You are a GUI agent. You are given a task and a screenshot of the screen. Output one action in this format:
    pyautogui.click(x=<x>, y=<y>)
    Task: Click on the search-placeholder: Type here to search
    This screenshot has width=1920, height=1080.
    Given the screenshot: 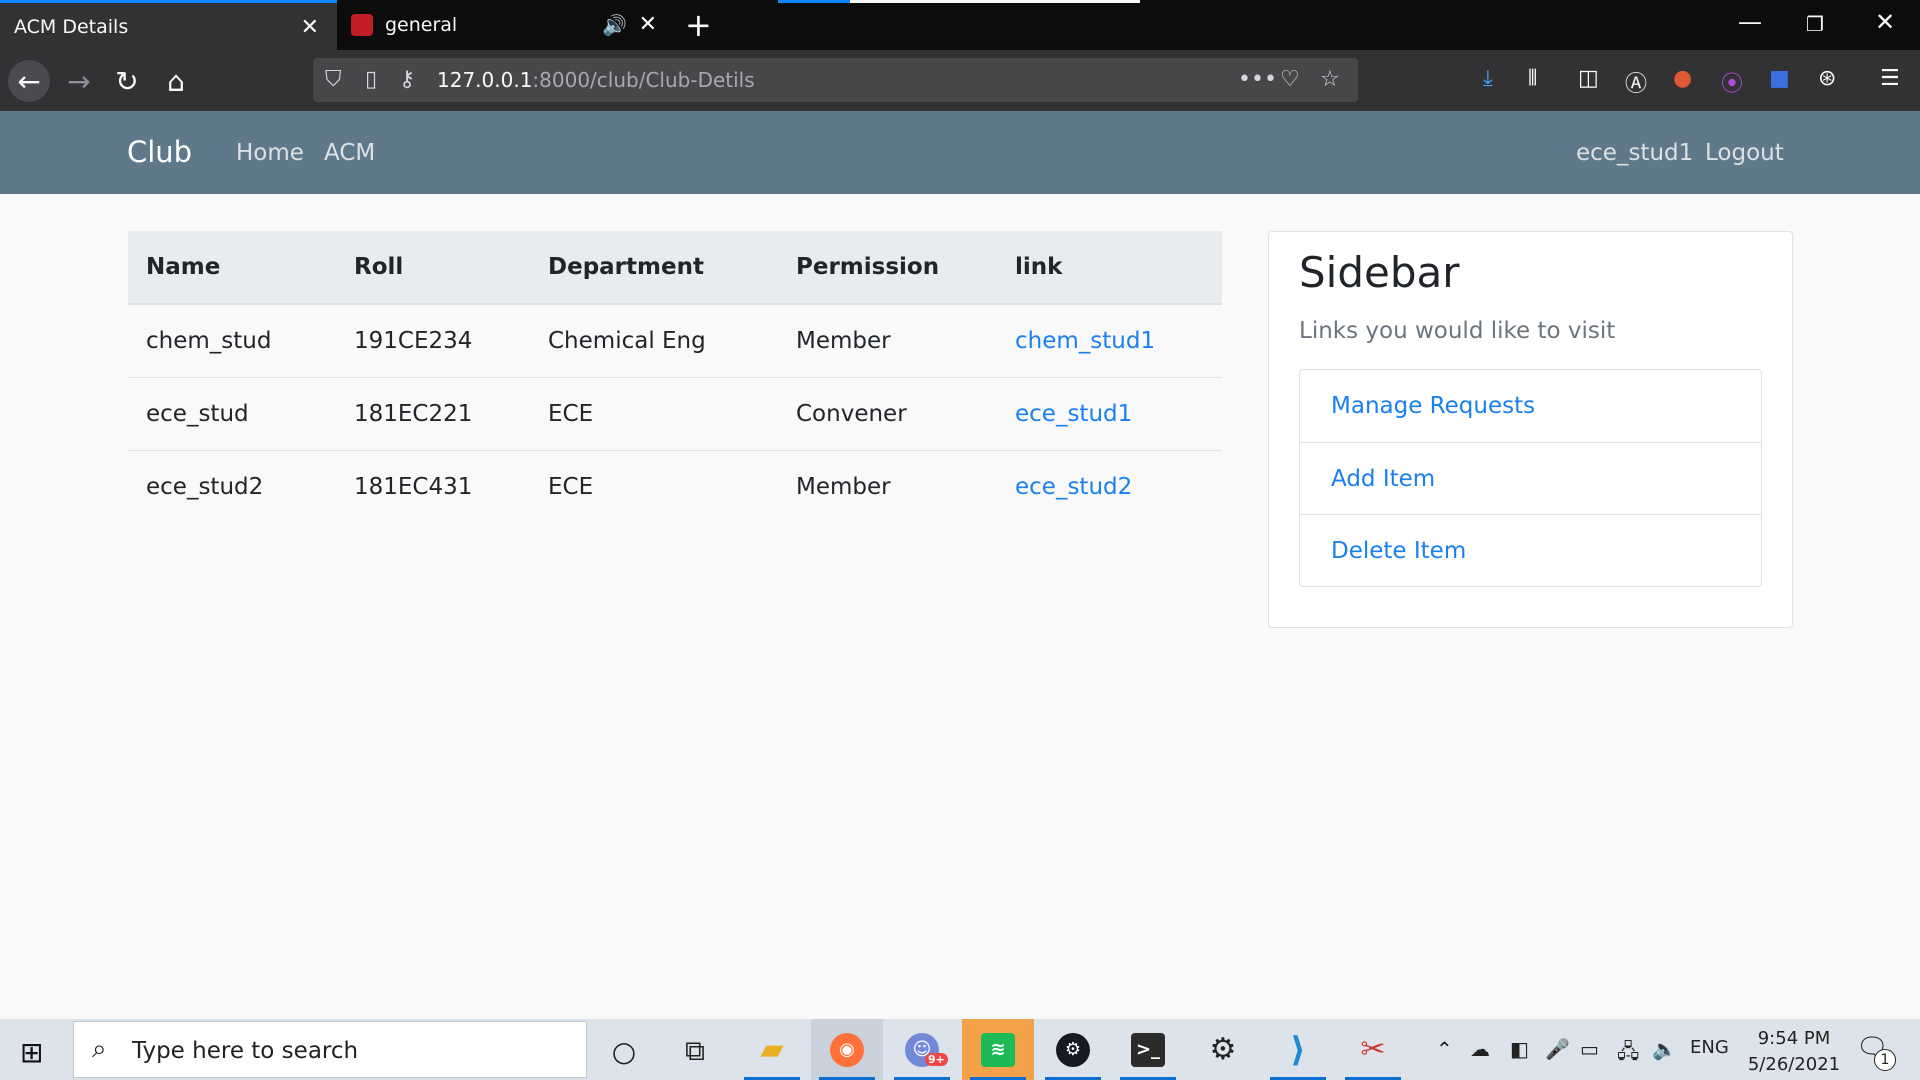 What is the action you would take?
    pyautogui.click(x=245, y=1051)
    